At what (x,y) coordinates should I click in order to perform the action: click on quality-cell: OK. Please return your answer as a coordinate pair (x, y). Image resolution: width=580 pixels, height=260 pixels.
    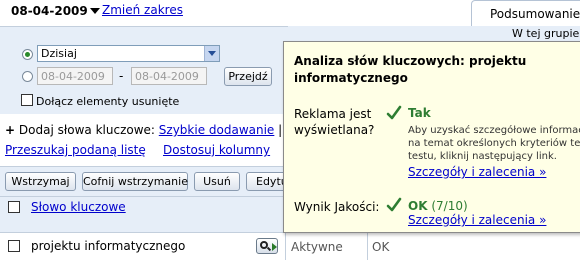
    Looking at the image, I should click on (381, 247).